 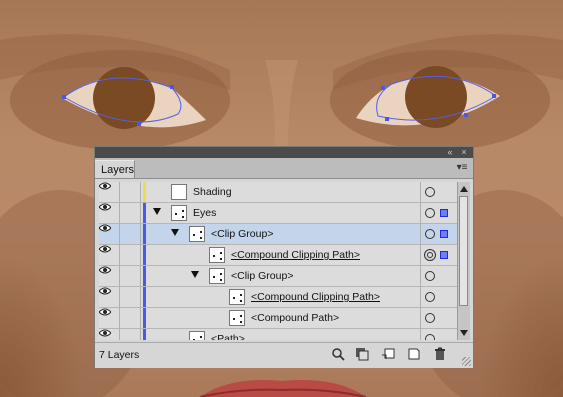 What do you see at coordinates (119, 355) in the screenshot?
I see `layer-count: 7 Layers` at bounding box center [119, 355].